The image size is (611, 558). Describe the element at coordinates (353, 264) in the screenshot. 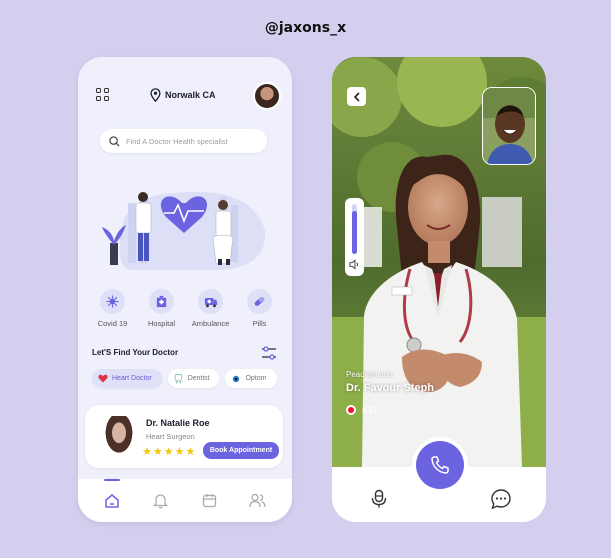

I see `speaker-icon` at that location.